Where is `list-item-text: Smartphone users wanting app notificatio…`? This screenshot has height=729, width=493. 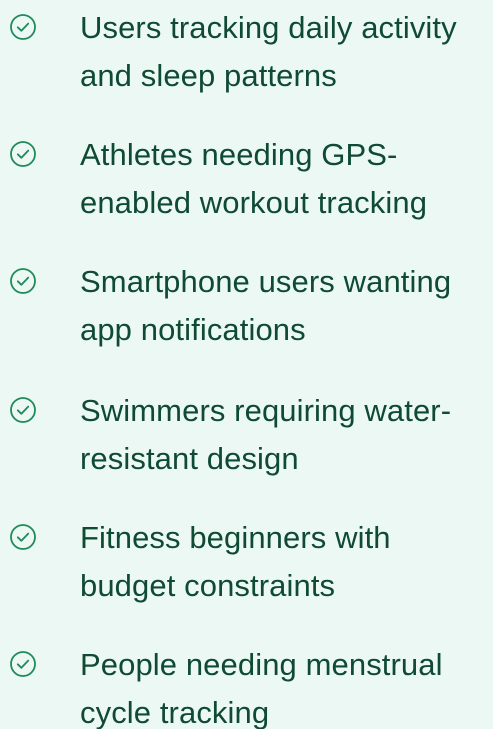
list-item-text: Smartphone users wanting app notificatio… is located at coordinates (266, 305).